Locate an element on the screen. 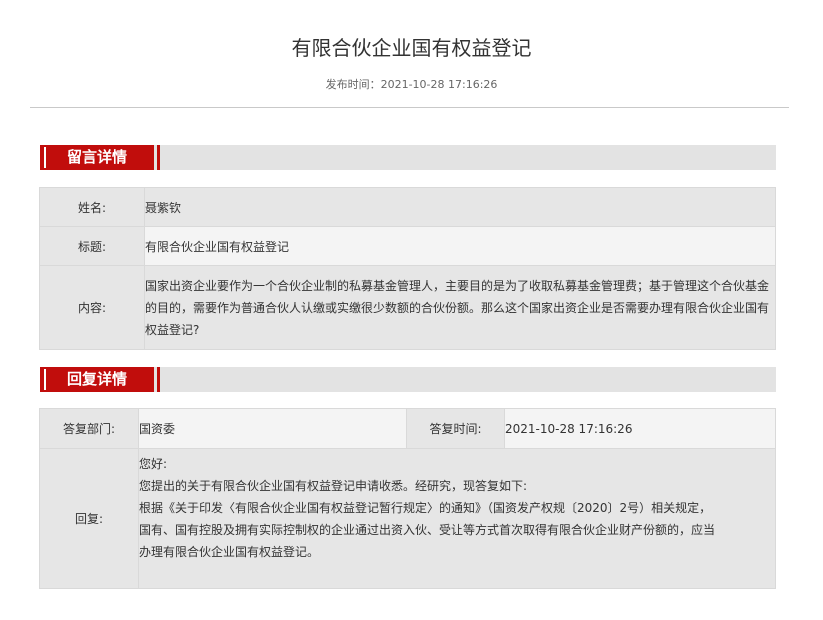 The height and width of the screenshot is (620, 823). reply-line: 您好: is located at coordinates (153, 464).